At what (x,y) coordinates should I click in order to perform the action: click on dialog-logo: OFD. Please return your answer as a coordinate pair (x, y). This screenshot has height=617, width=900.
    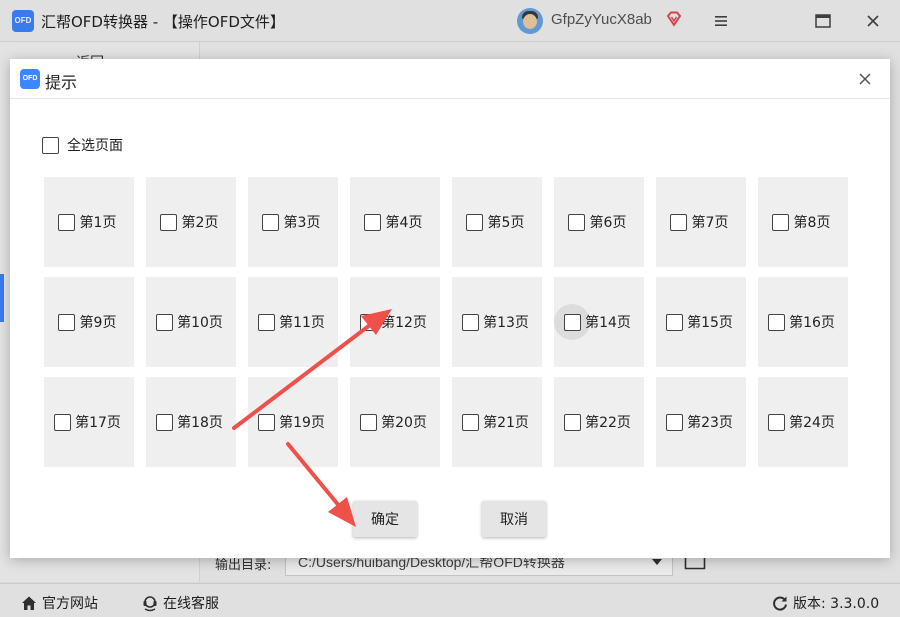
    Looking at the image, I should click on (30, 79).